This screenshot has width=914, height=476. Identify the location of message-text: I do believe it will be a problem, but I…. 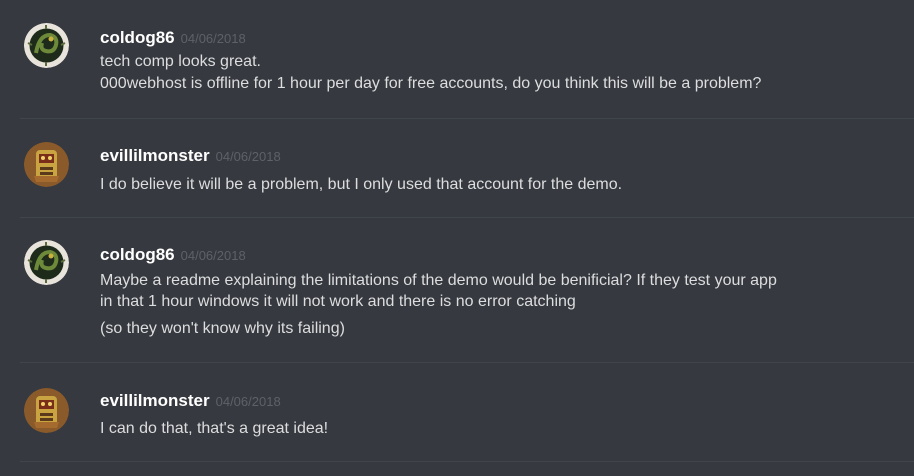
(361, 184).